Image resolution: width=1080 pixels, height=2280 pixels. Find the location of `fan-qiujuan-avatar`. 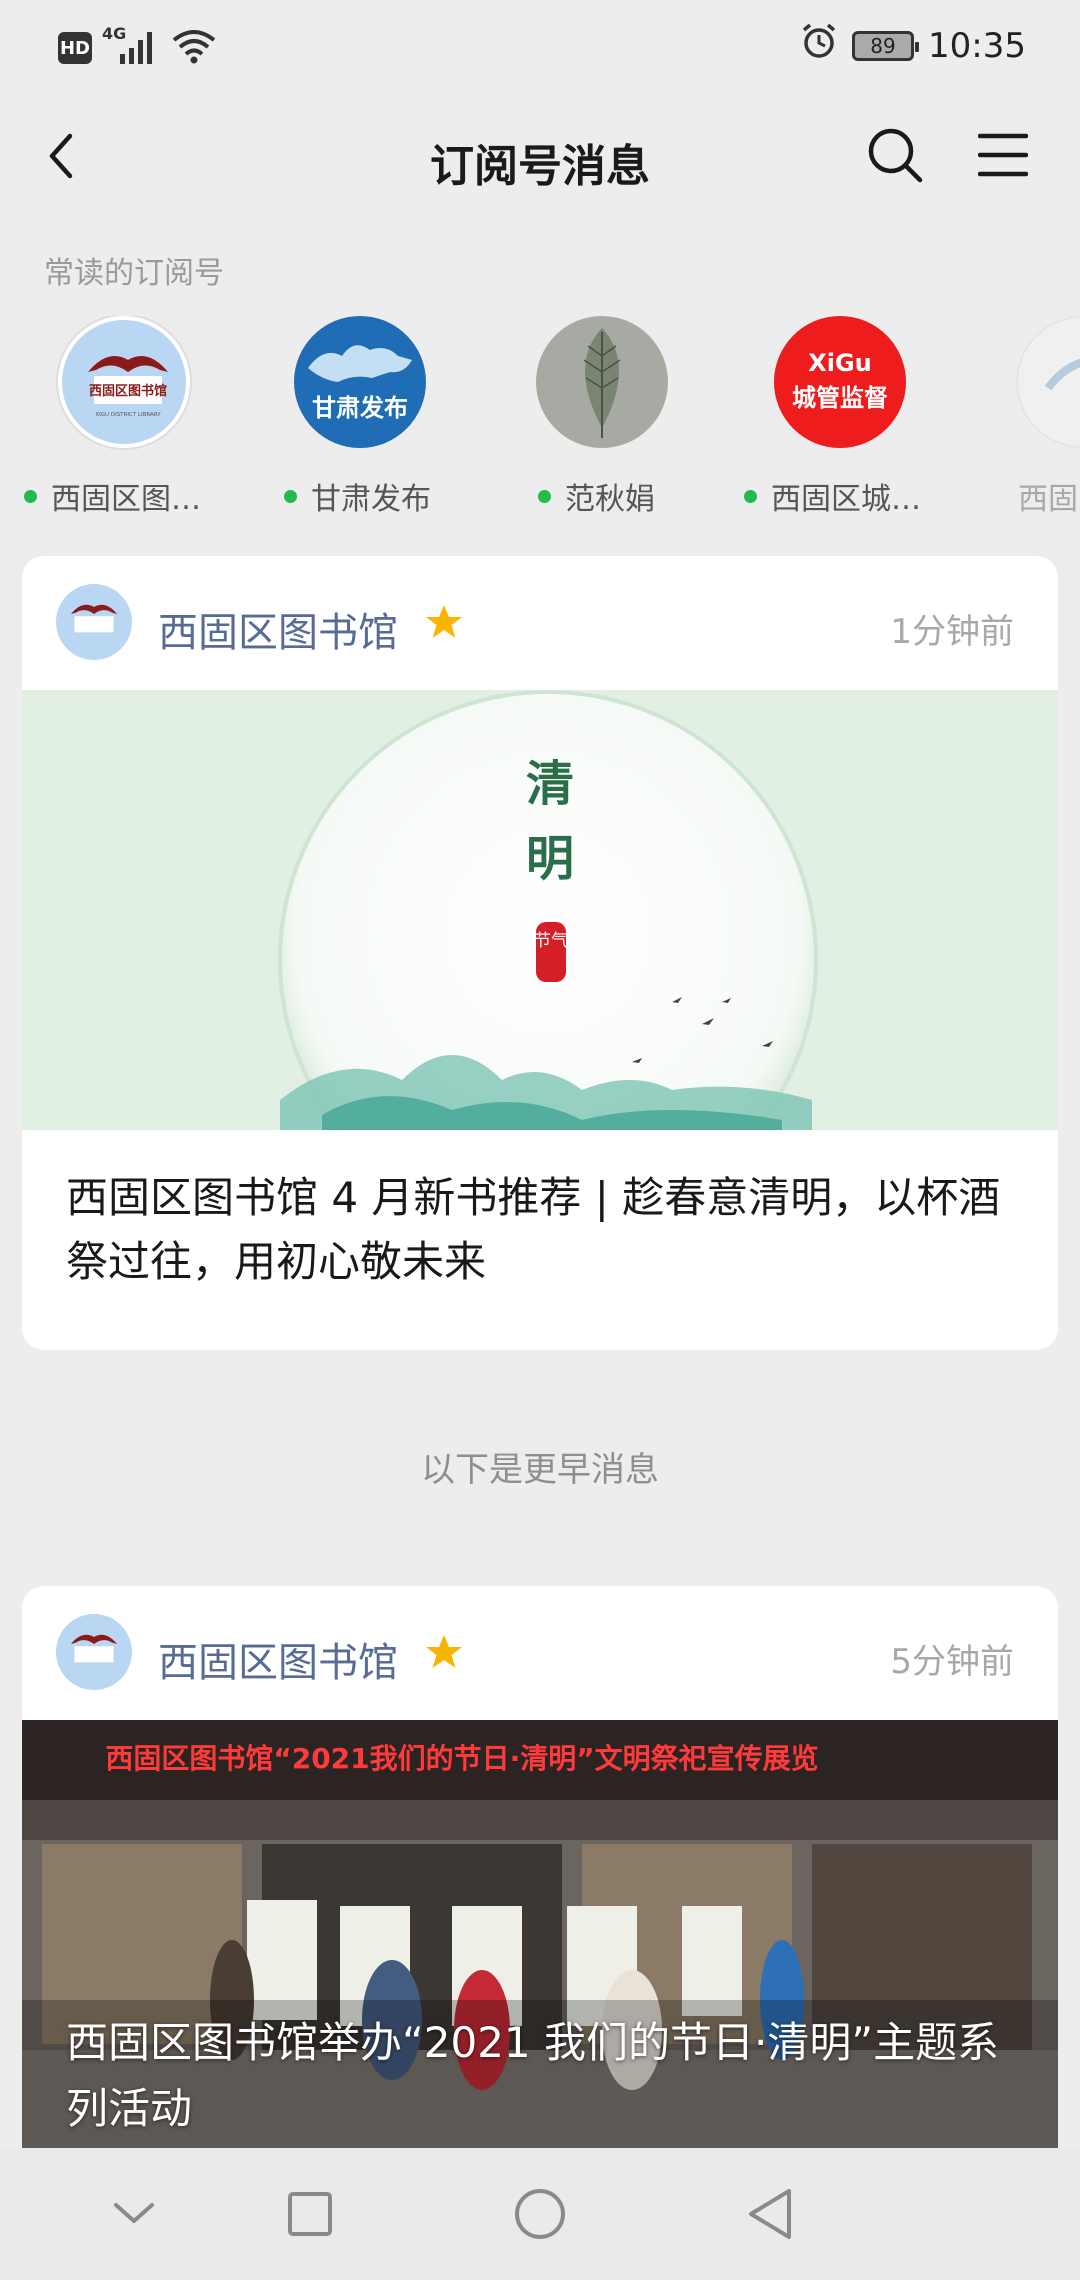

fan-qiujuan-avatar is located at coordinates (602, 382).